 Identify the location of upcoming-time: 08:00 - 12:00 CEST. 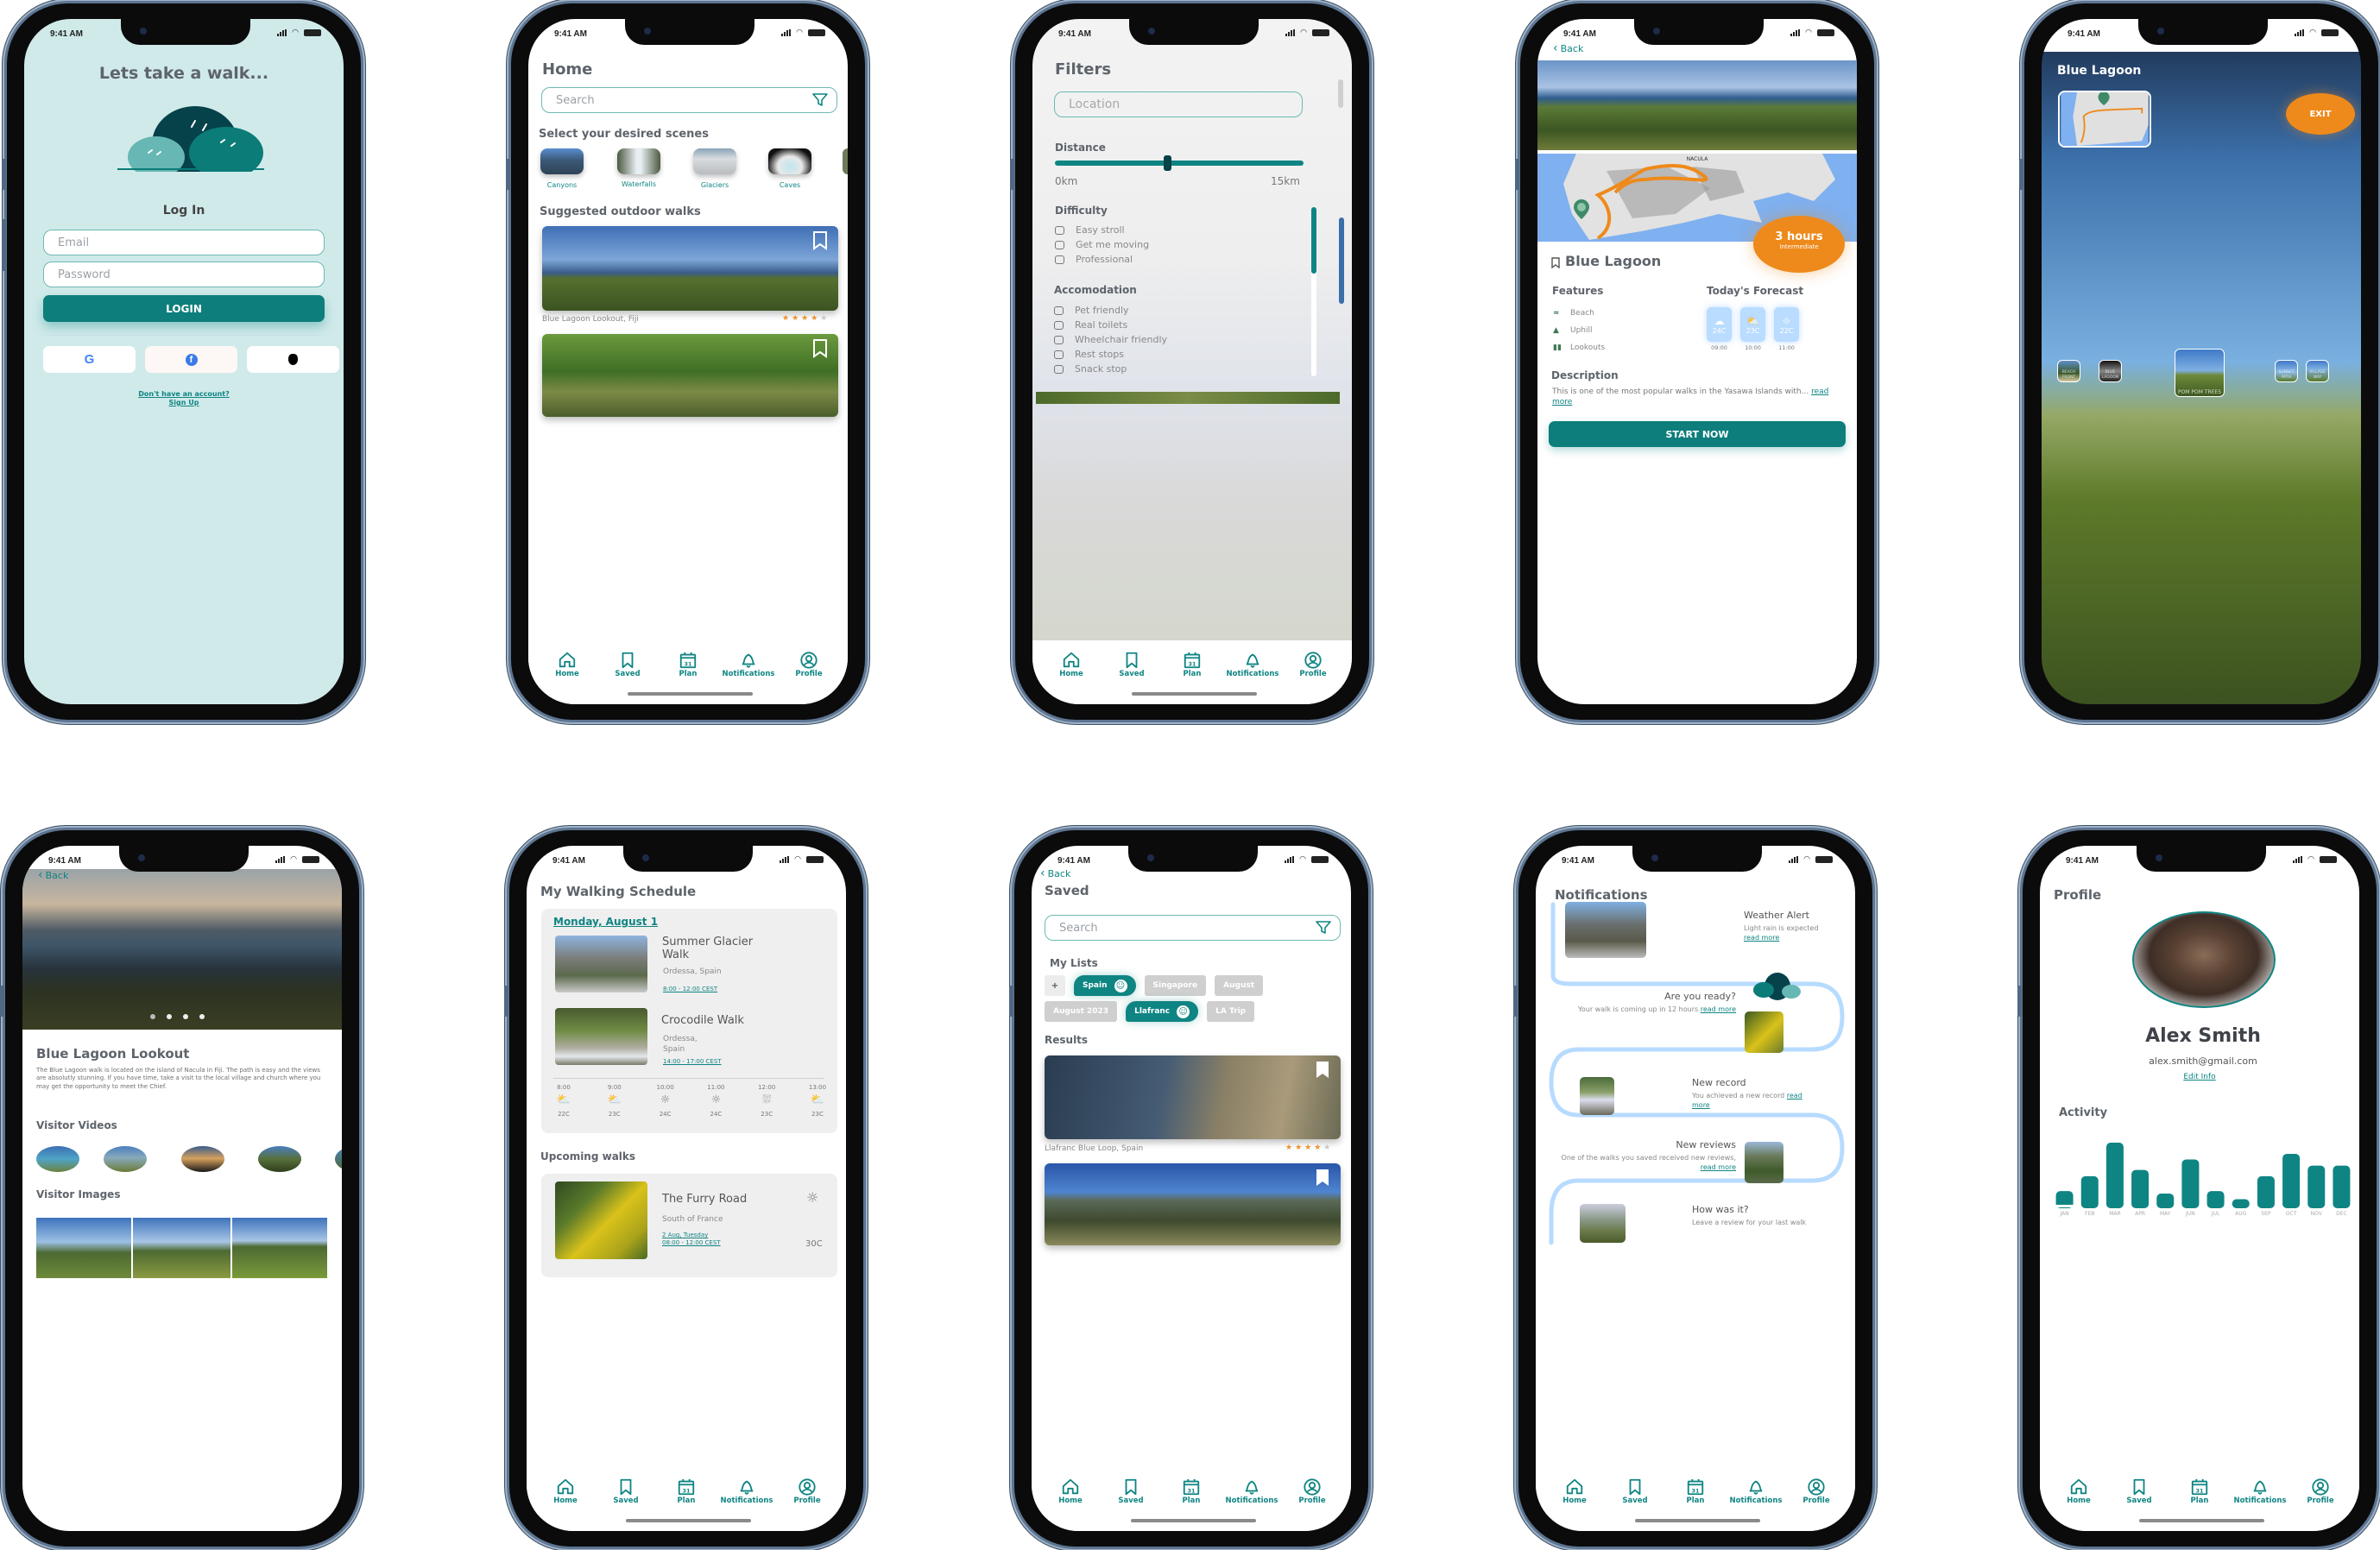
(691, 1242).